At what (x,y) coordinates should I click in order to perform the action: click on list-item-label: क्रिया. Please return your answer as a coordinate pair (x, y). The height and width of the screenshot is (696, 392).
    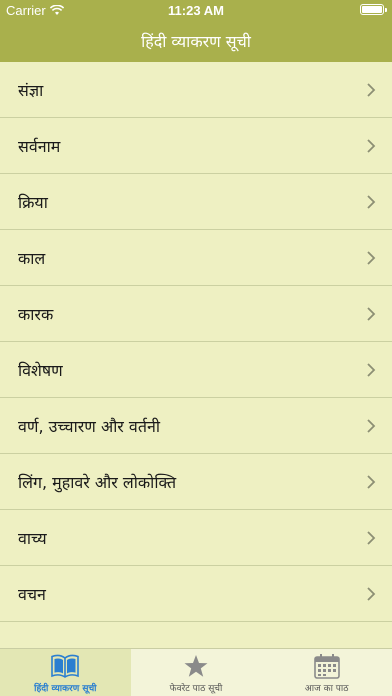
    Looking at the image, I should click on (33, 202).